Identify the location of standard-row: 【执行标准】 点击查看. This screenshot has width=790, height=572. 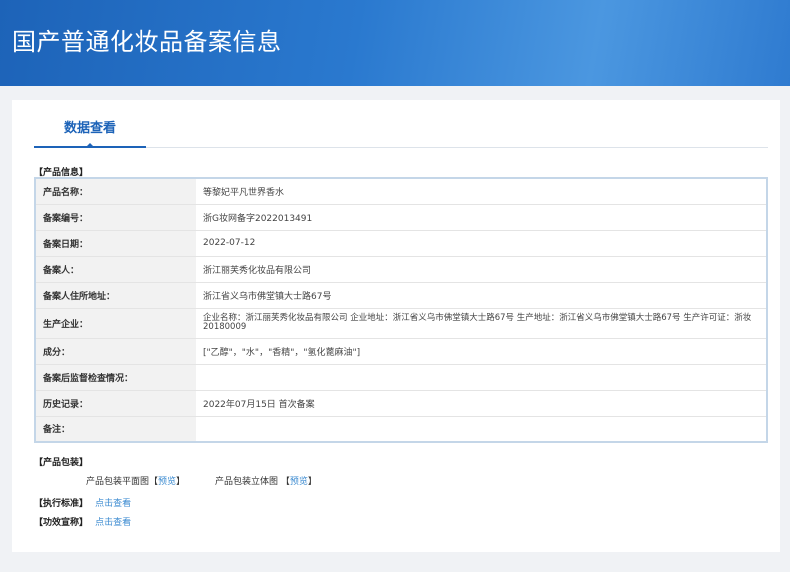
(82, 502).